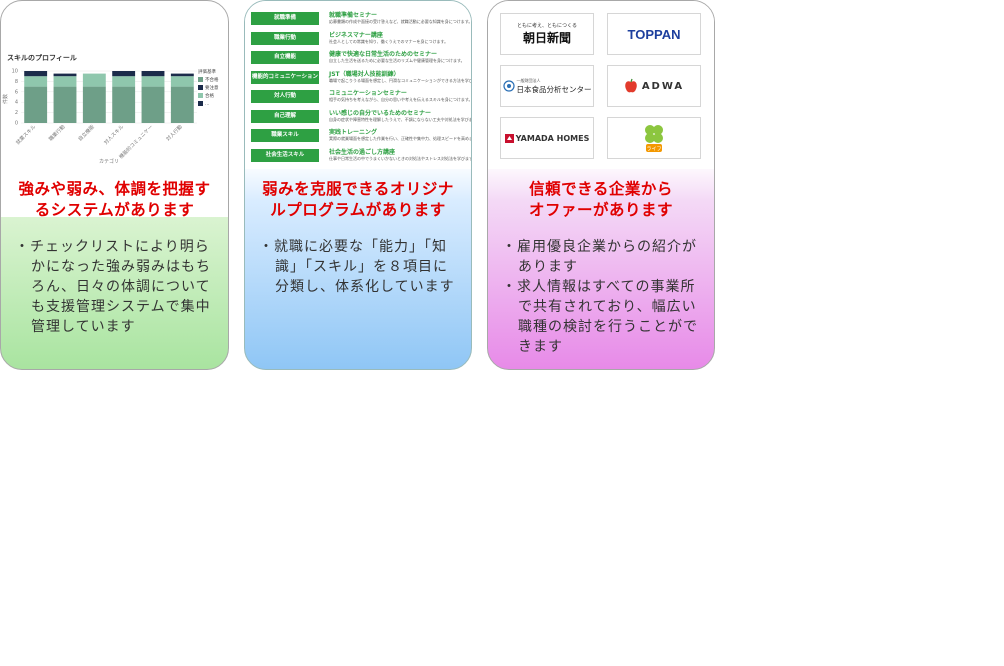 This screenshot has width=1004, height=666. What do you see at coordinates (400, 158) in the screenshot?
I see `program-description: 仕事や日常生活の中でうまくいかないときの対処法やストレス対処法を学びます。` at bounding box center [400, 158].